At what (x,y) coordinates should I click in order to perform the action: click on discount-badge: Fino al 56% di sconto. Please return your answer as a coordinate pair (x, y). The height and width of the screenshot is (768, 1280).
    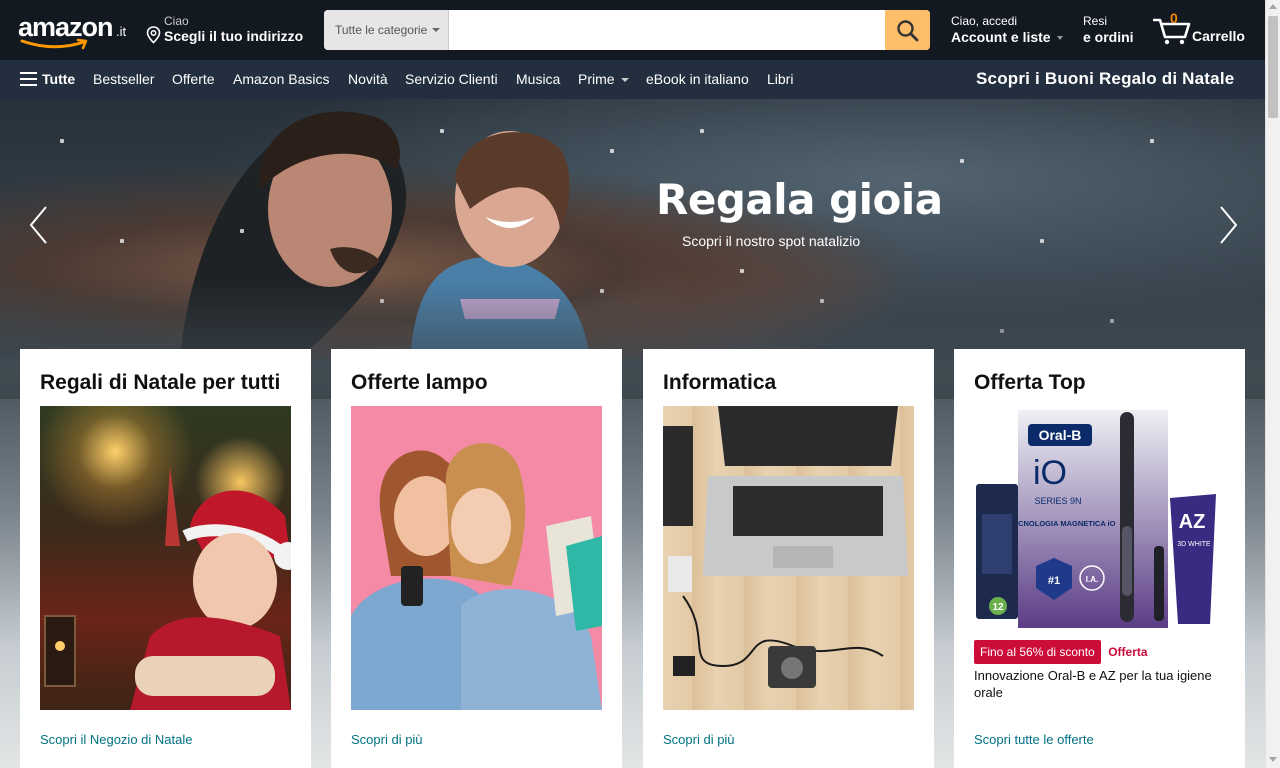
    Looking at the image, I should click on (1037, 652).